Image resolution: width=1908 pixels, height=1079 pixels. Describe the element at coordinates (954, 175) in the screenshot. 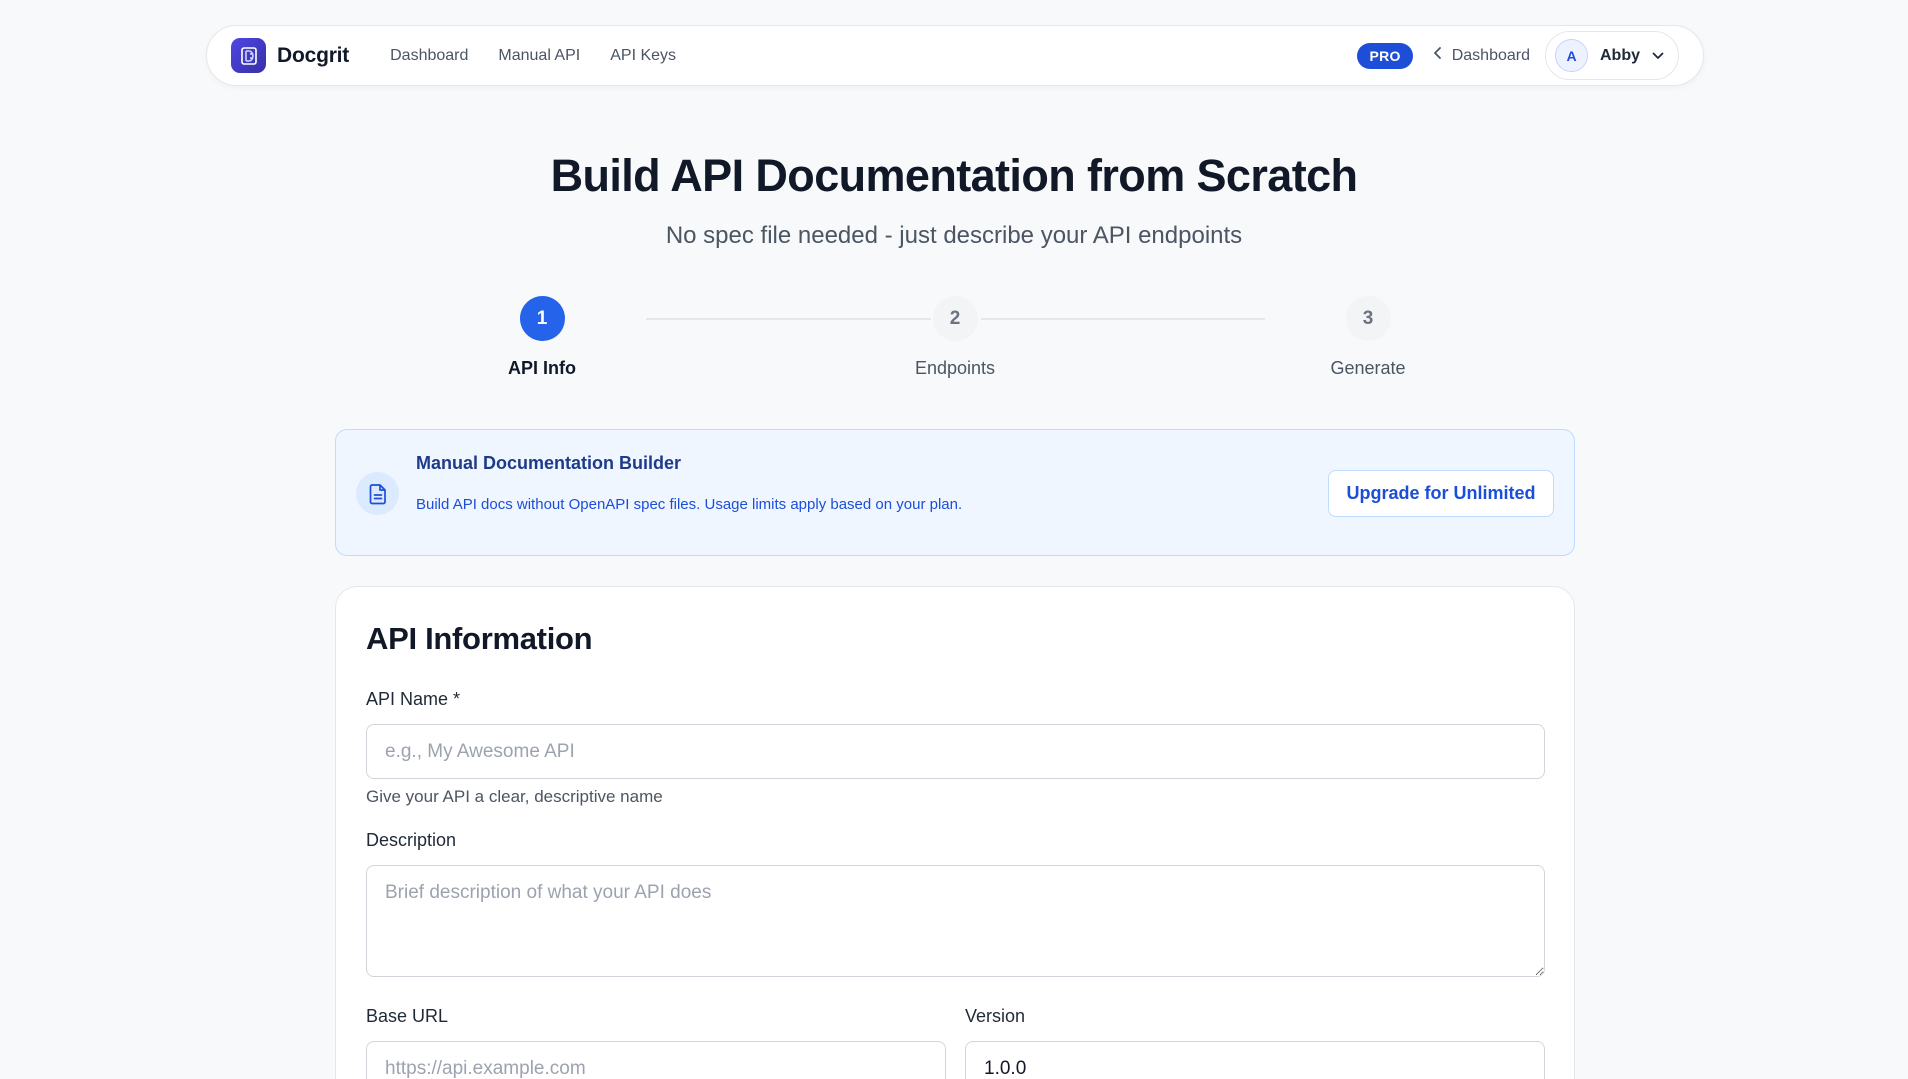

I see `page-title: Build API Documentation from Scratch` at that location.